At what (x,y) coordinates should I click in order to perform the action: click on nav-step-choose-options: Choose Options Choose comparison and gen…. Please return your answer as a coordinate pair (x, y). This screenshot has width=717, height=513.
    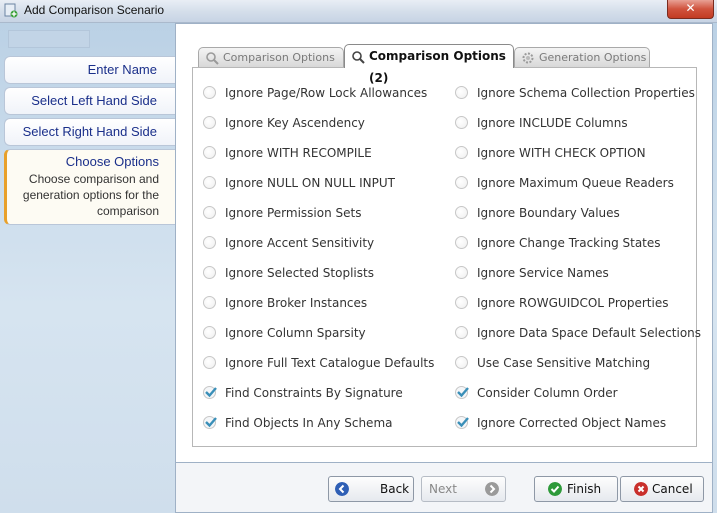
    Looking at the image, I should click on (90, 187).